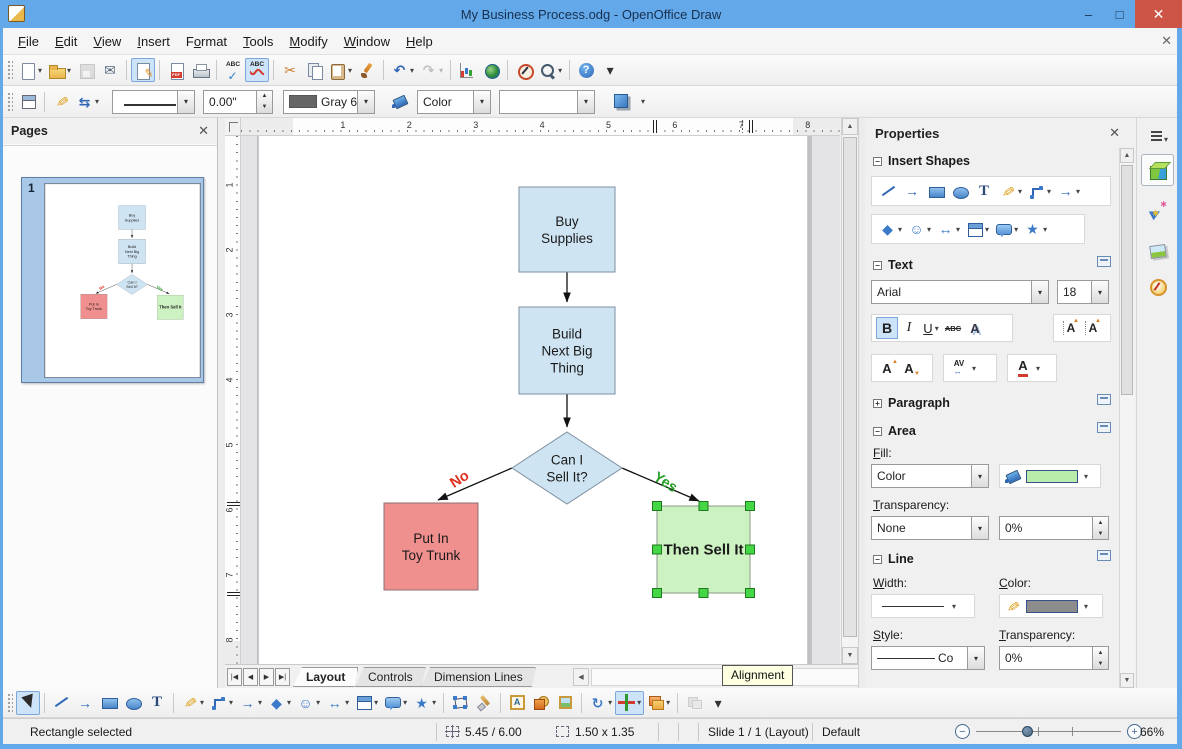  I want to click on underline-button: U ▾, so click(931, 328).